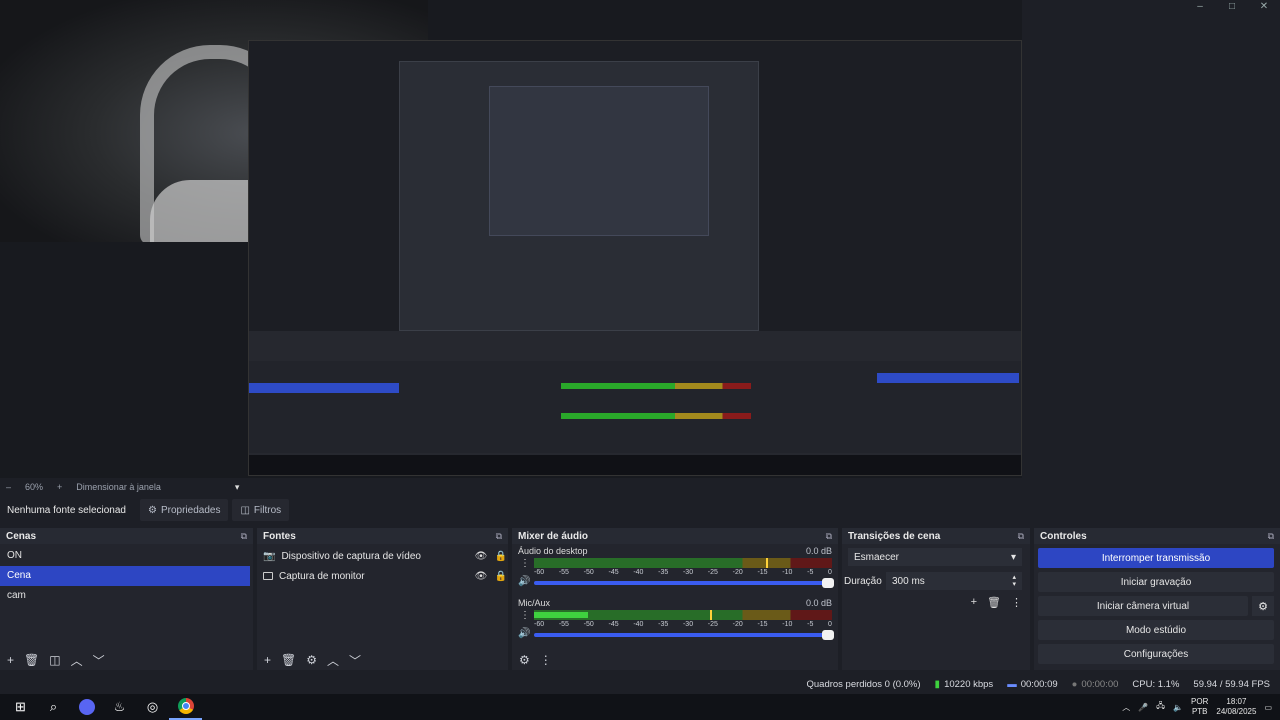 The height and width of the screenshot is (720, 1280). What do you see at coordinates (1236, 707) in the screenshot?
I see `clock: 18:07 24/08/2025` at bounding box center [1236, 707].